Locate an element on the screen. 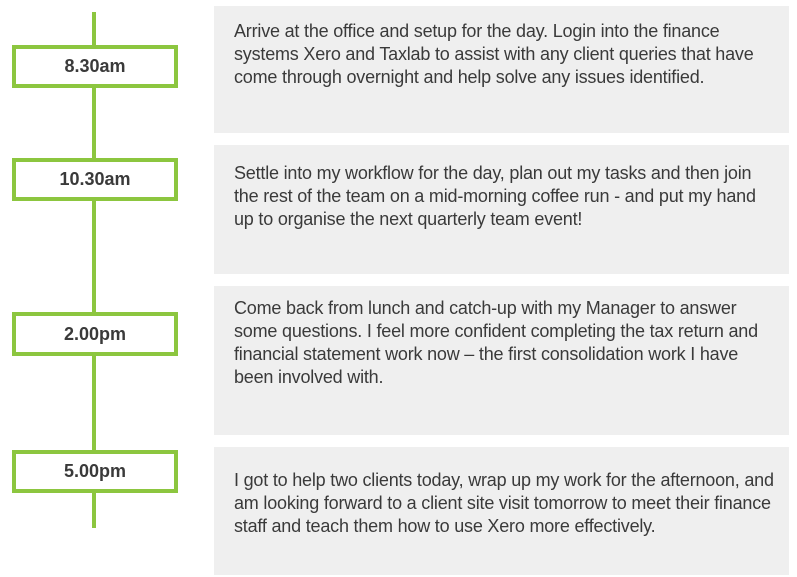  time-box-4: 5.00pm is located at coordinates (95, 471).